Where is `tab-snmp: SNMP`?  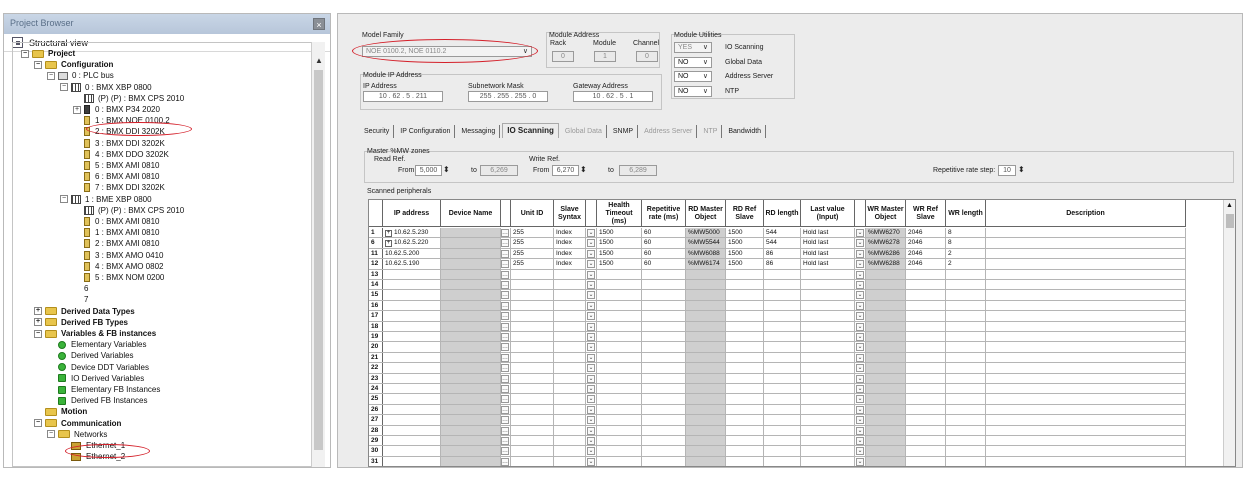
tab-snmp: SNMP is located at coordinates (624, 131).